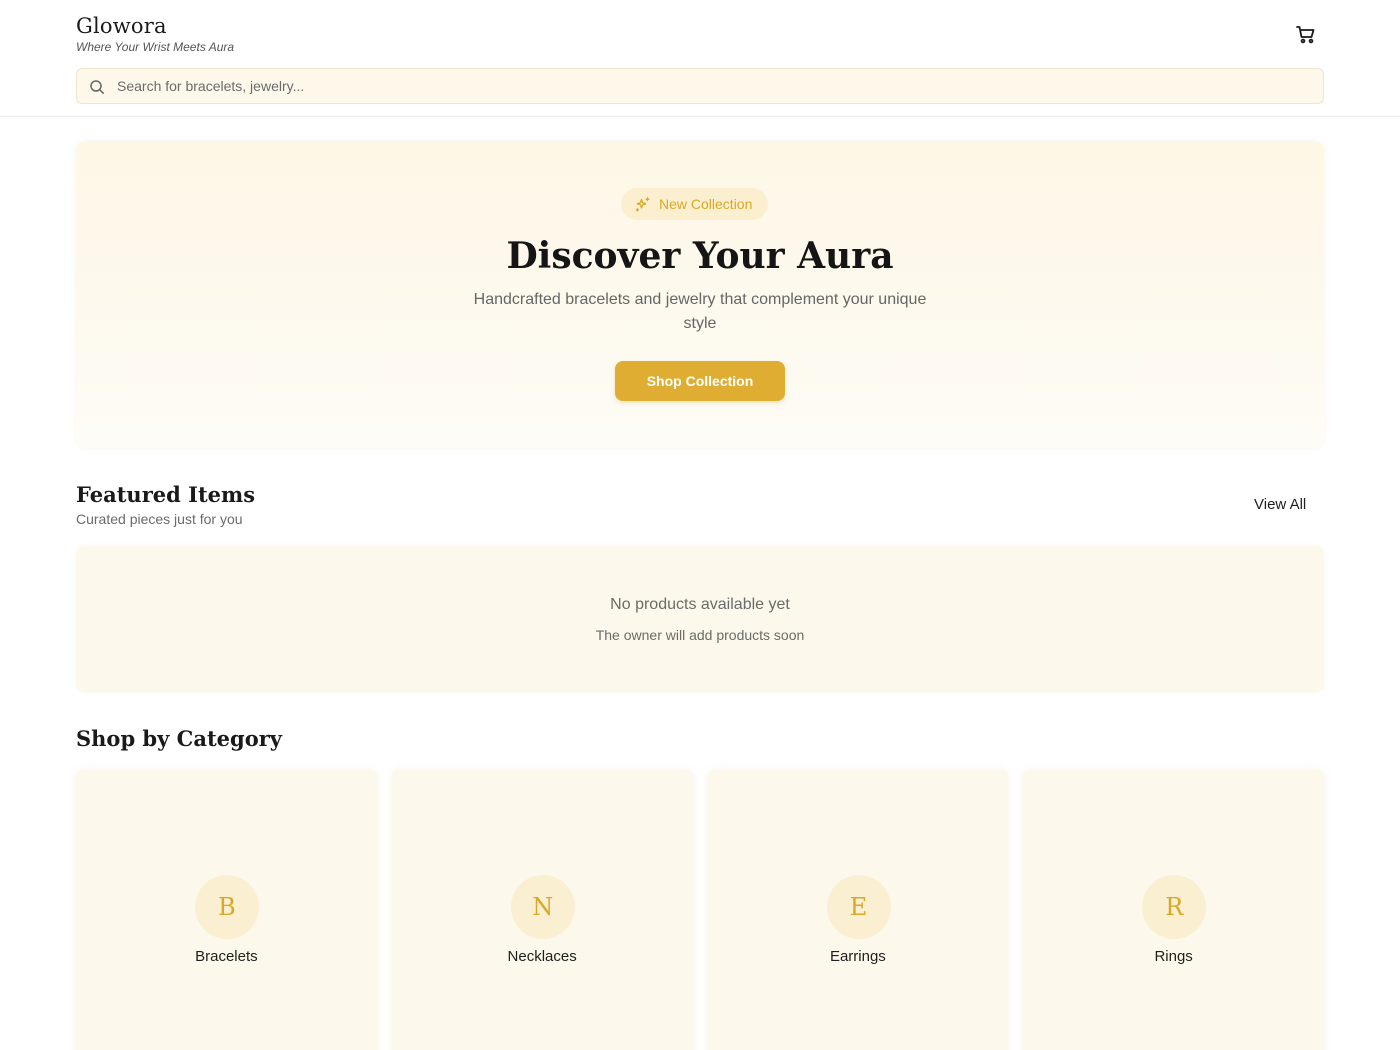 This screenshot has height=1050, width=1400. I want to click on category-card-earrings: E Earrings, so click(858, 910).